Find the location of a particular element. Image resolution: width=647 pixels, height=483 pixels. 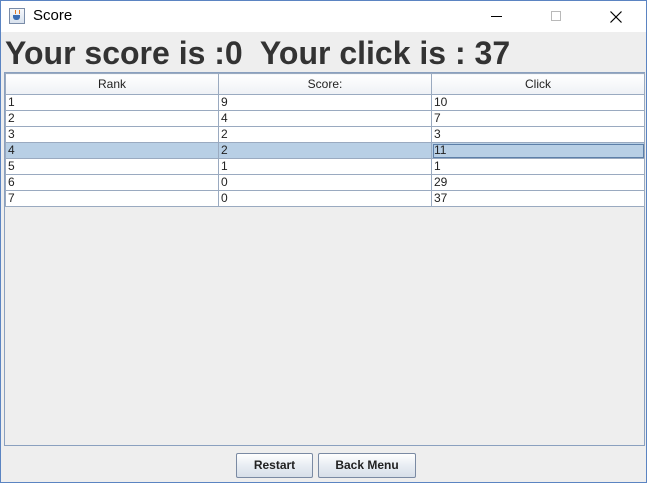

table-row-selected: 4 2 11 is located at coordinates (325, 150).